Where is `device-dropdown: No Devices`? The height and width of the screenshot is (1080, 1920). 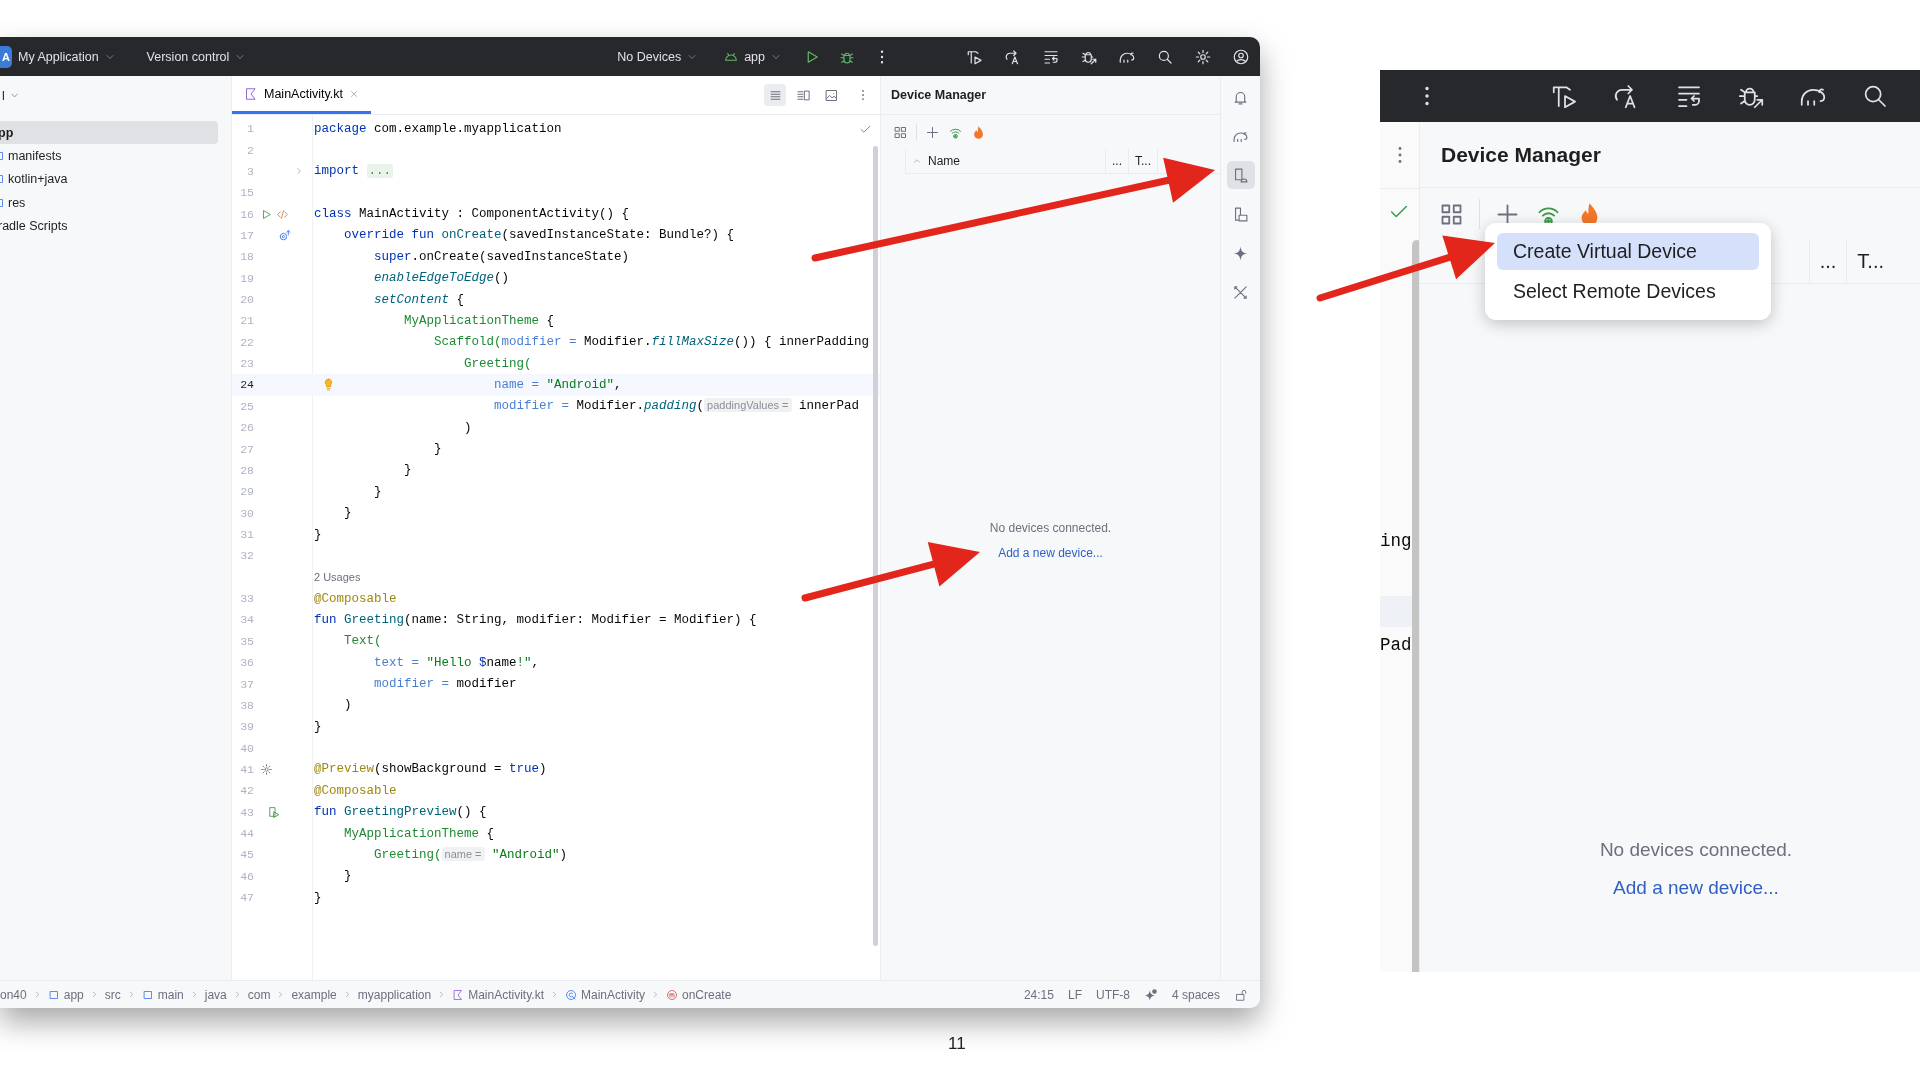 device-dropdown: No Devices is located at coordinates (658, 56).